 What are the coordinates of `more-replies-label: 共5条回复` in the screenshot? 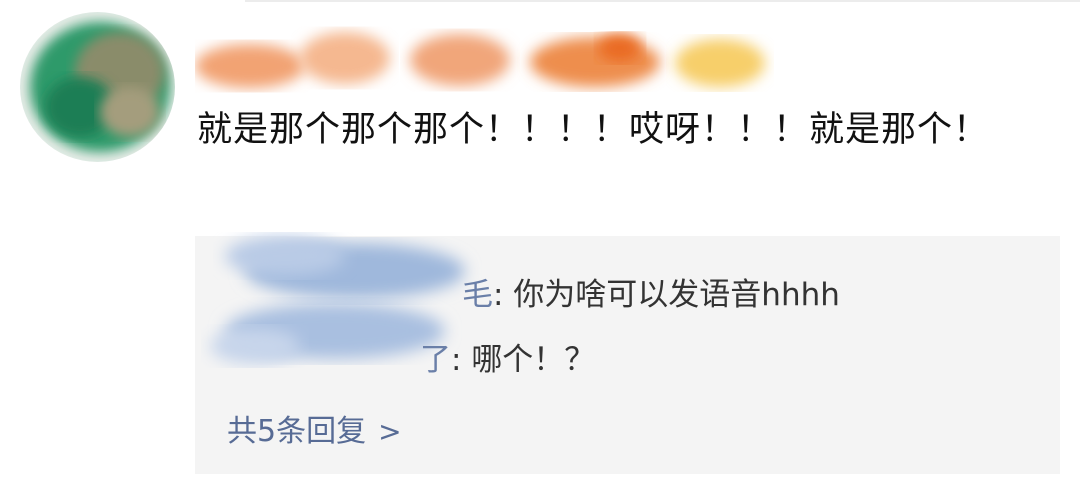 It's located at (296, 431).